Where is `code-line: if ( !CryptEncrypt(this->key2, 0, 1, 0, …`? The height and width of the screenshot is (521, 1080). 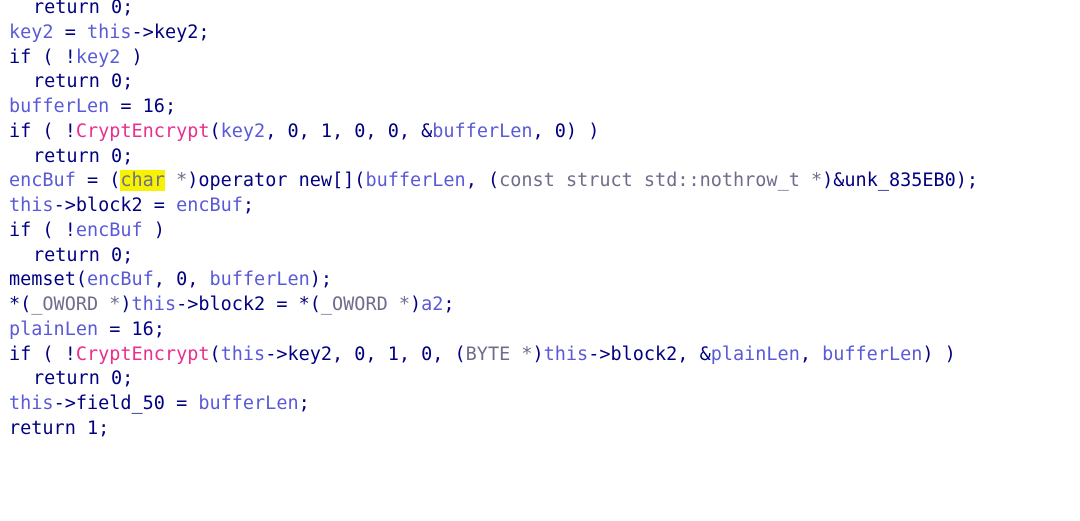 code-line: if ( !CryptEncrypt(this->key2, 0, 1, 0, … is located at coordinates (542, 355).